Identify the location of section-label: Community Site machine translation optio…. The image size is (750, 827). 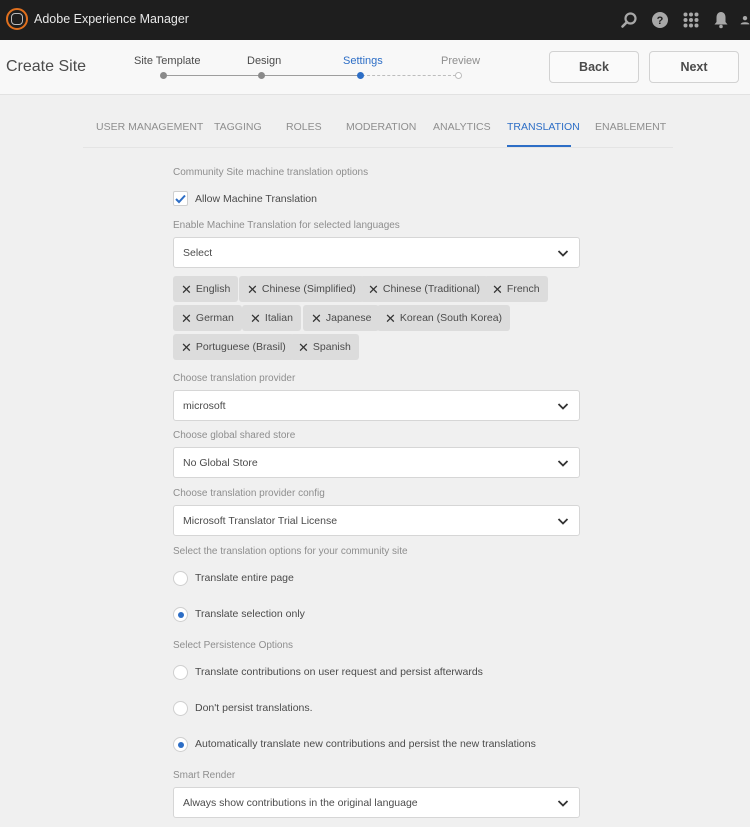
(271, 172).